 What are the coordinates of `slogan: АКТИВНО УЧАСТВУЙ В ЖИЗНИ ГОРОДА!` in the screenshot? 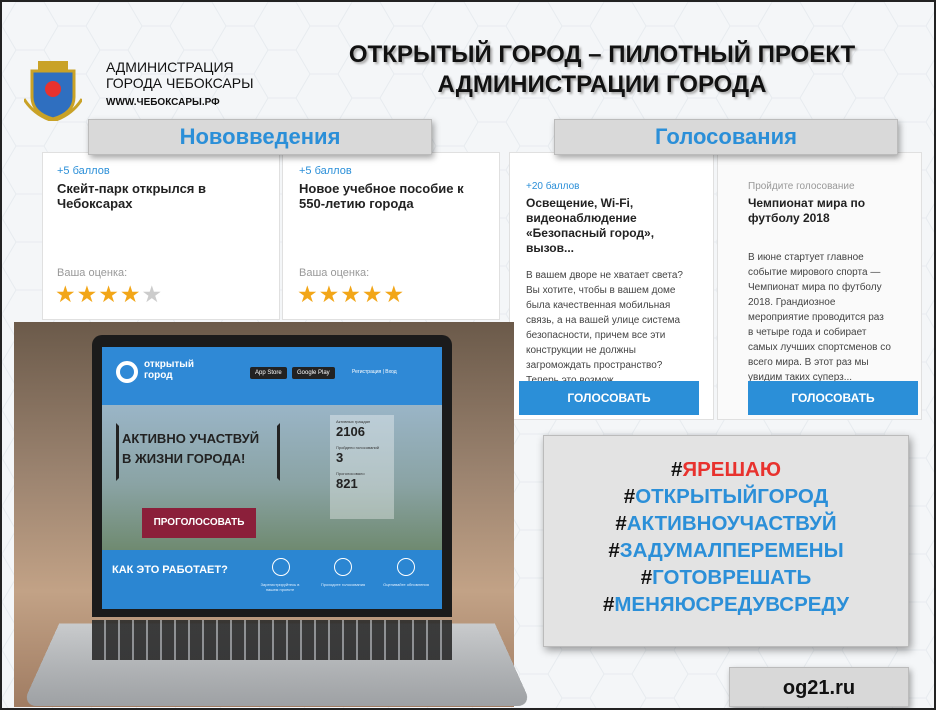 It's located at (190, 449).